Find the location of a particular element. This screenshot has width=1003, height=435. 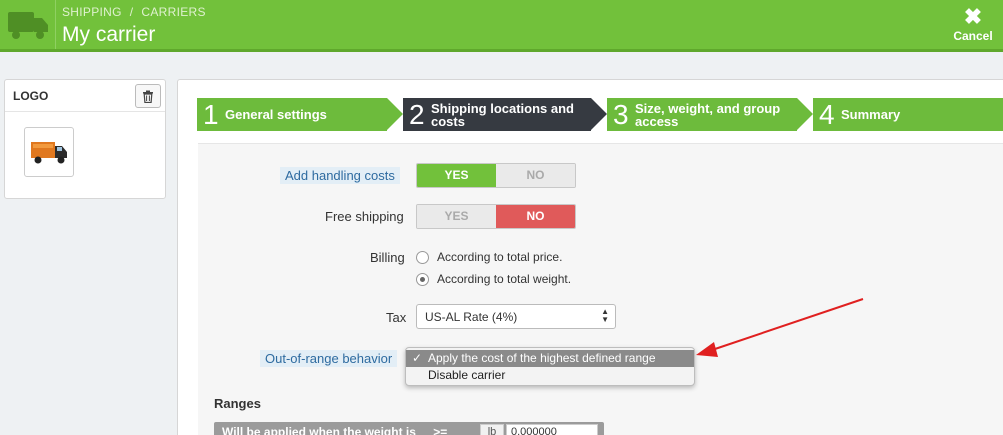

range-value-input: 0.000000 is located at coordinates (552, 429).